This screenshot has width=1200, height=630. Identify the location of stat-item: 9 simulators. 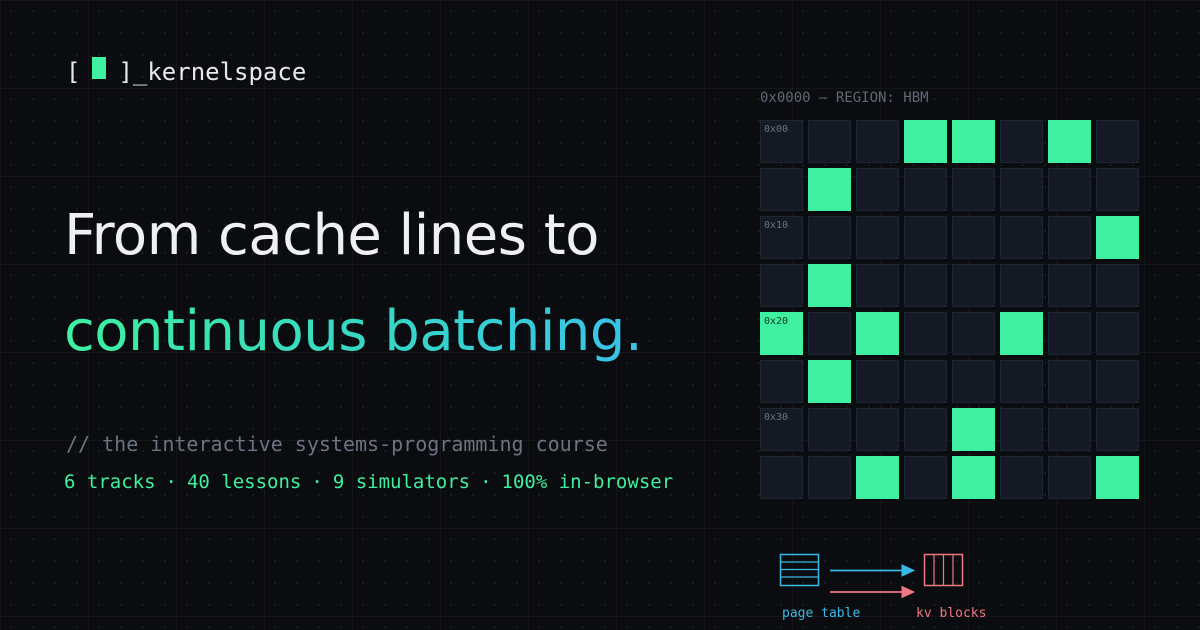
(401, 482).